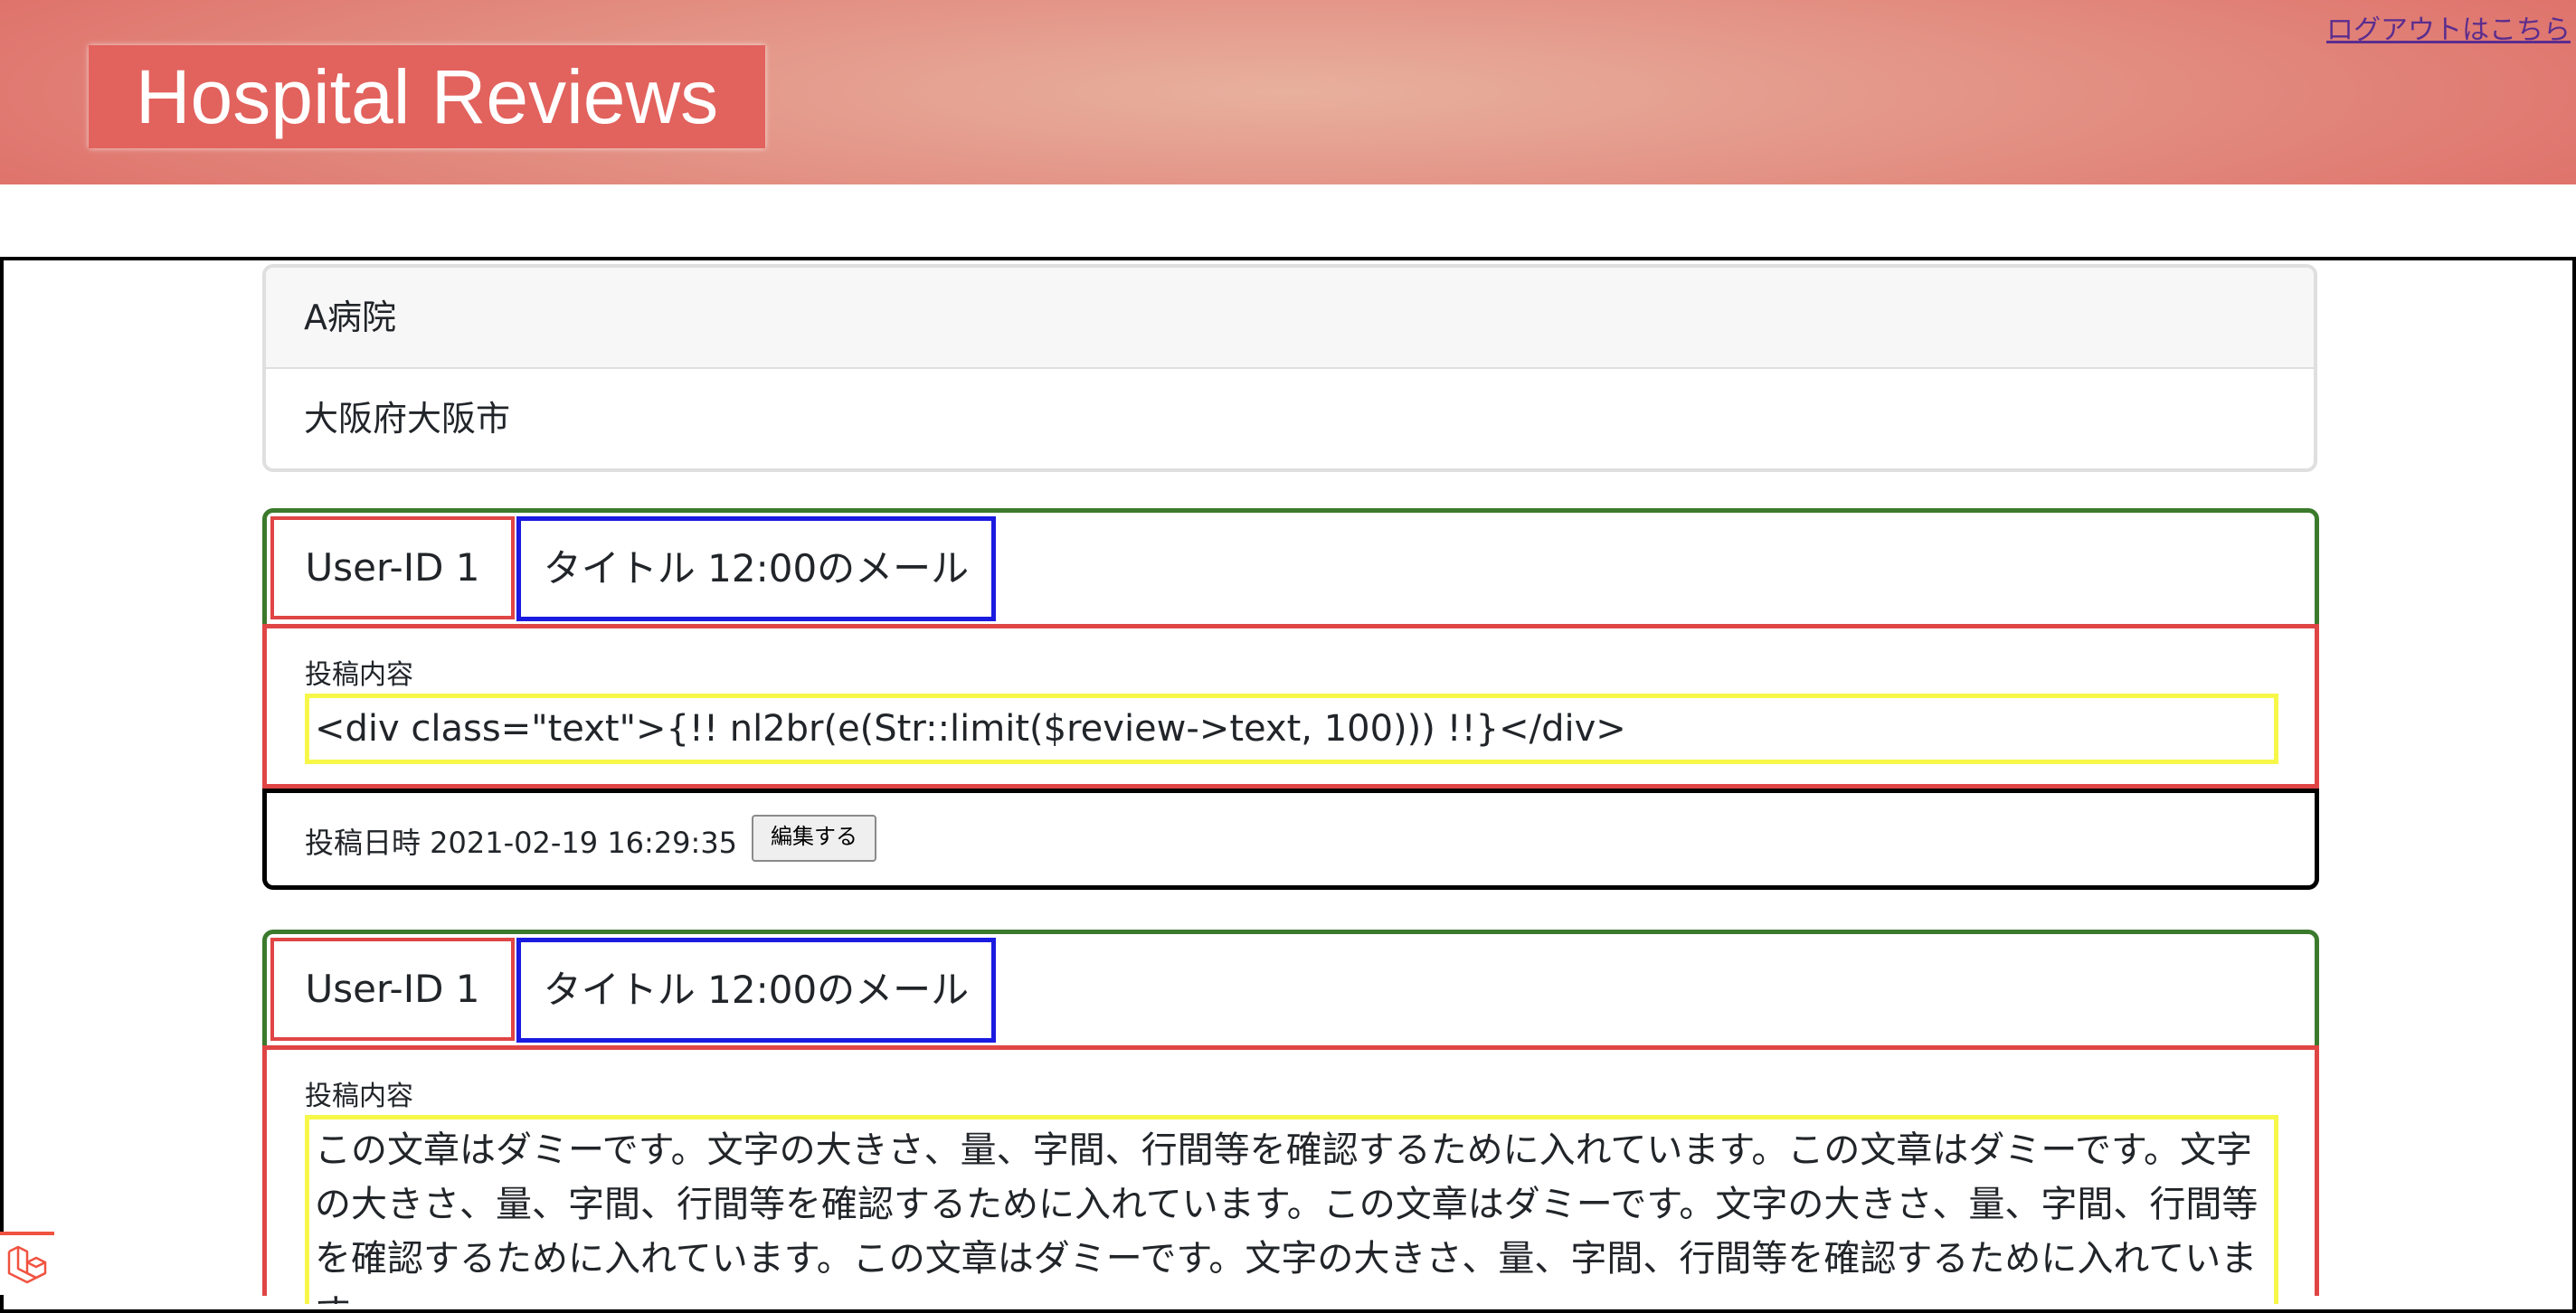 The image size is (2576, 1313). I want to click on review-footer: 投稿日時 2021-02-19 16:29:35 編集する, so click(1291, 839).